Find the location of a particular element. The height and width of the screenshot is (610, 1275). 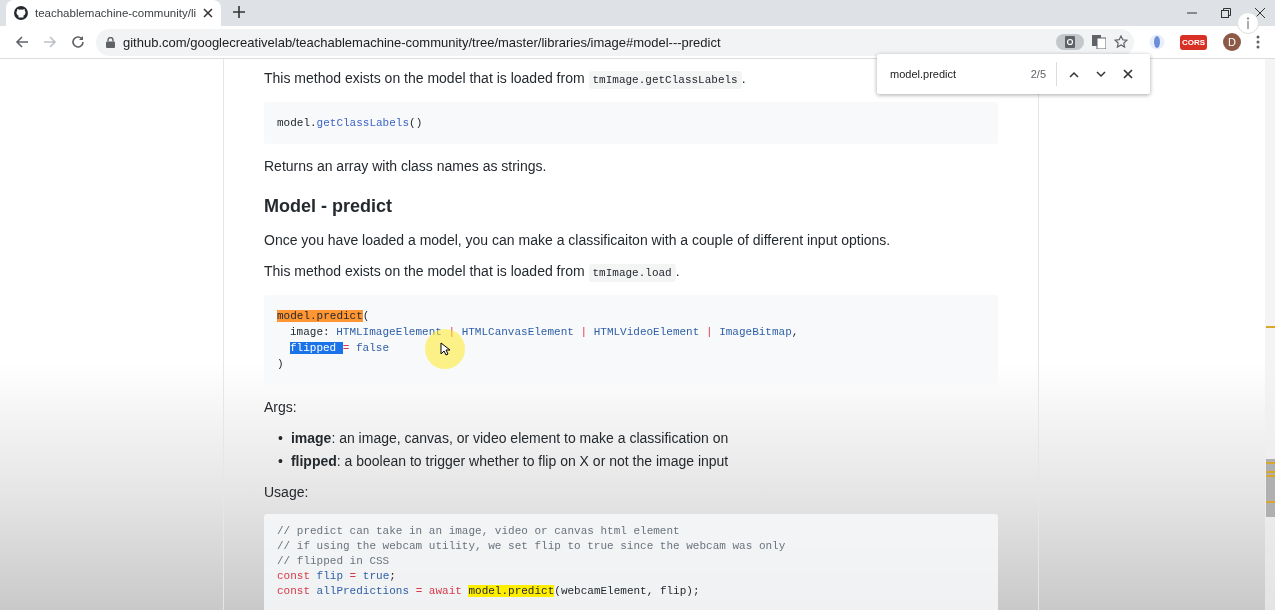

browser-tab: teachablemachine-community/li is located at coordinates (113, 13).